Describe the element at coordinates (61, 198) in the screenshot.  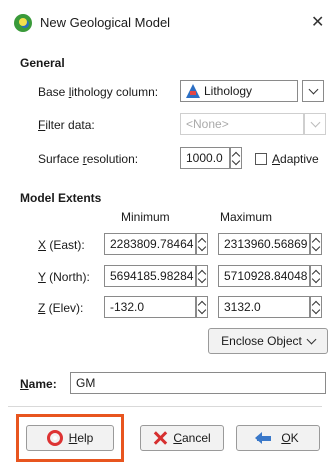
I see `section-model-extents-title: Model Extents` at that location.